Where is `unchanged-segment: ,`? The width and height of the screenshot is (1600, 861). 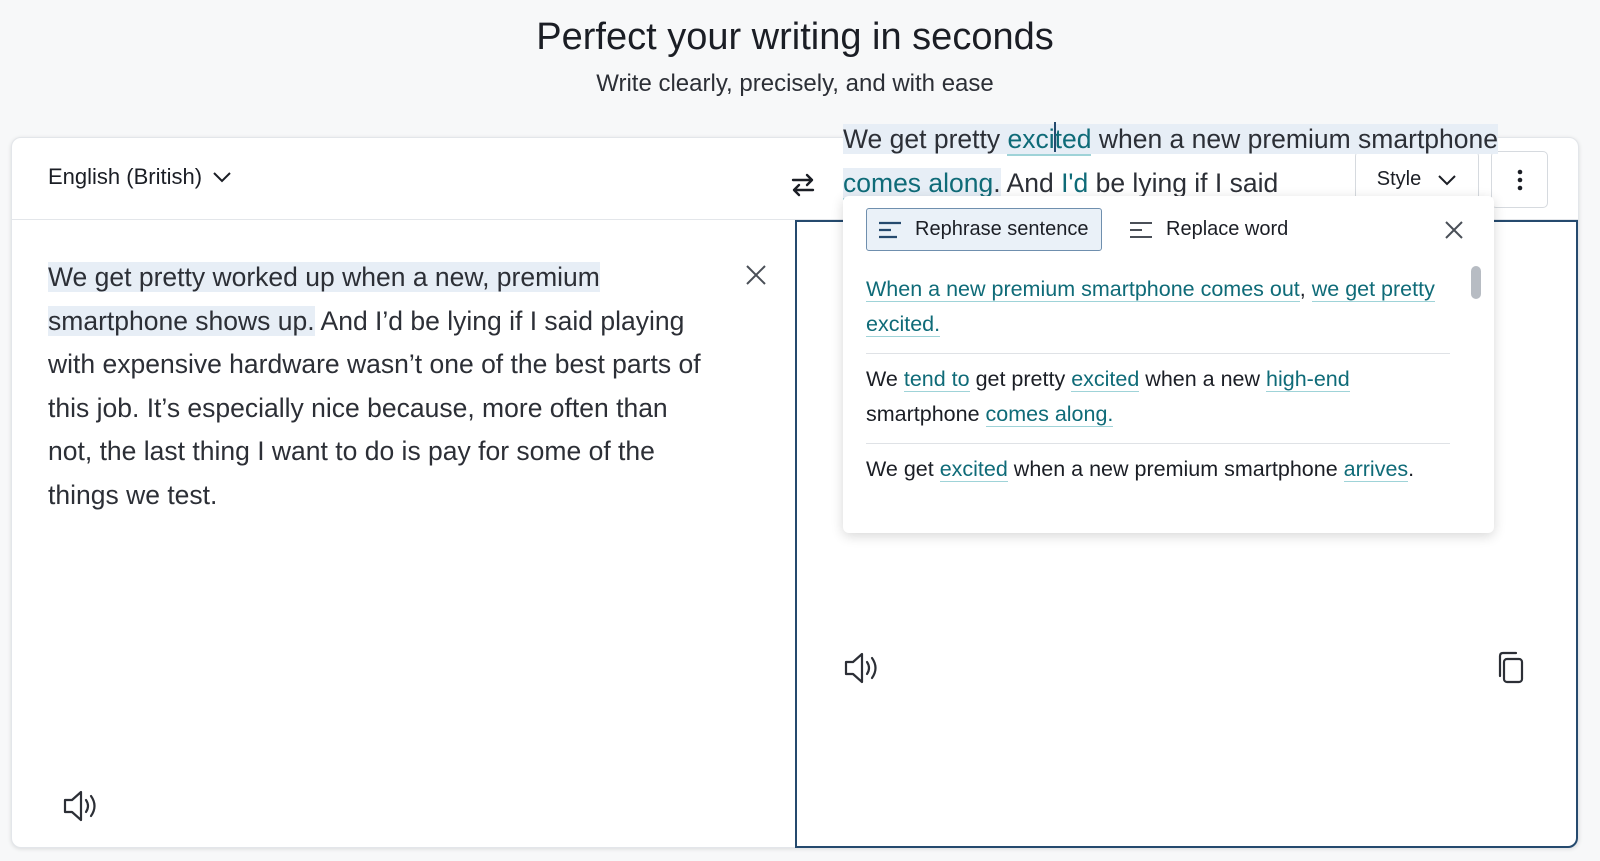 unchanged-segment: , is located at coordinates (1305, 289).